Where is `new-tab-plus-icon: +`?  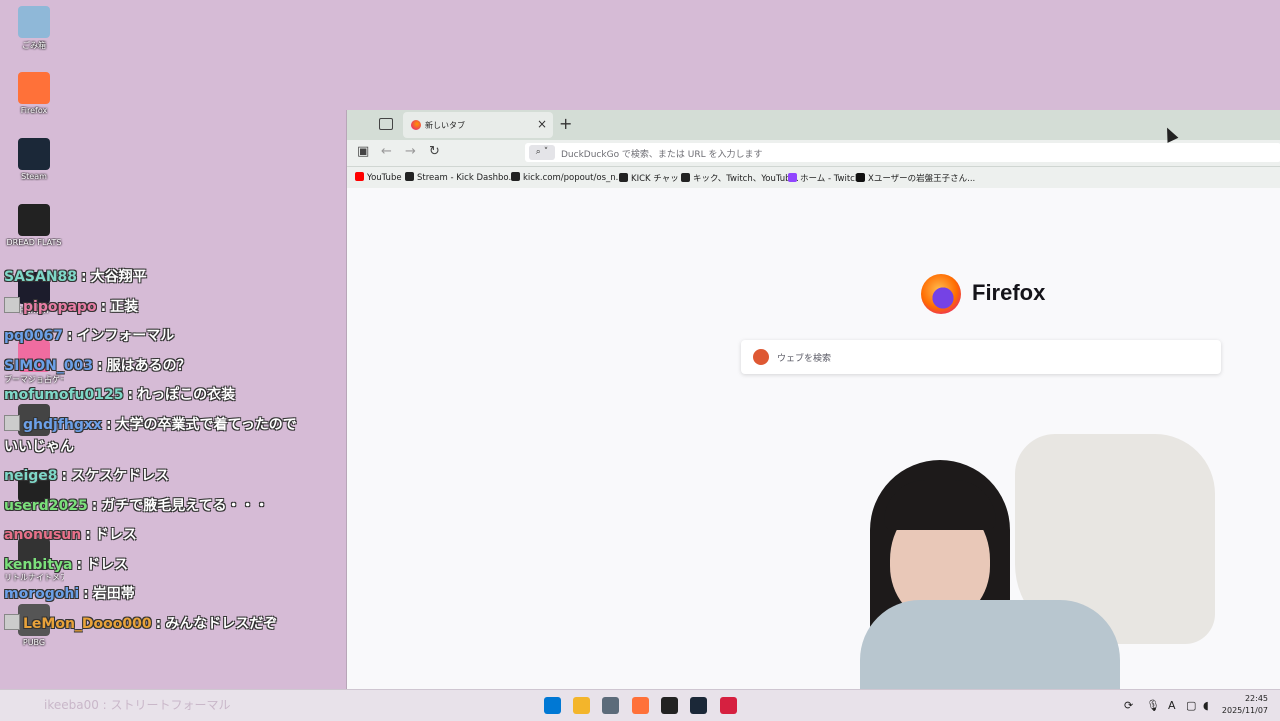
new-tab-plus-icon: + is located at coordinates (565, 123).